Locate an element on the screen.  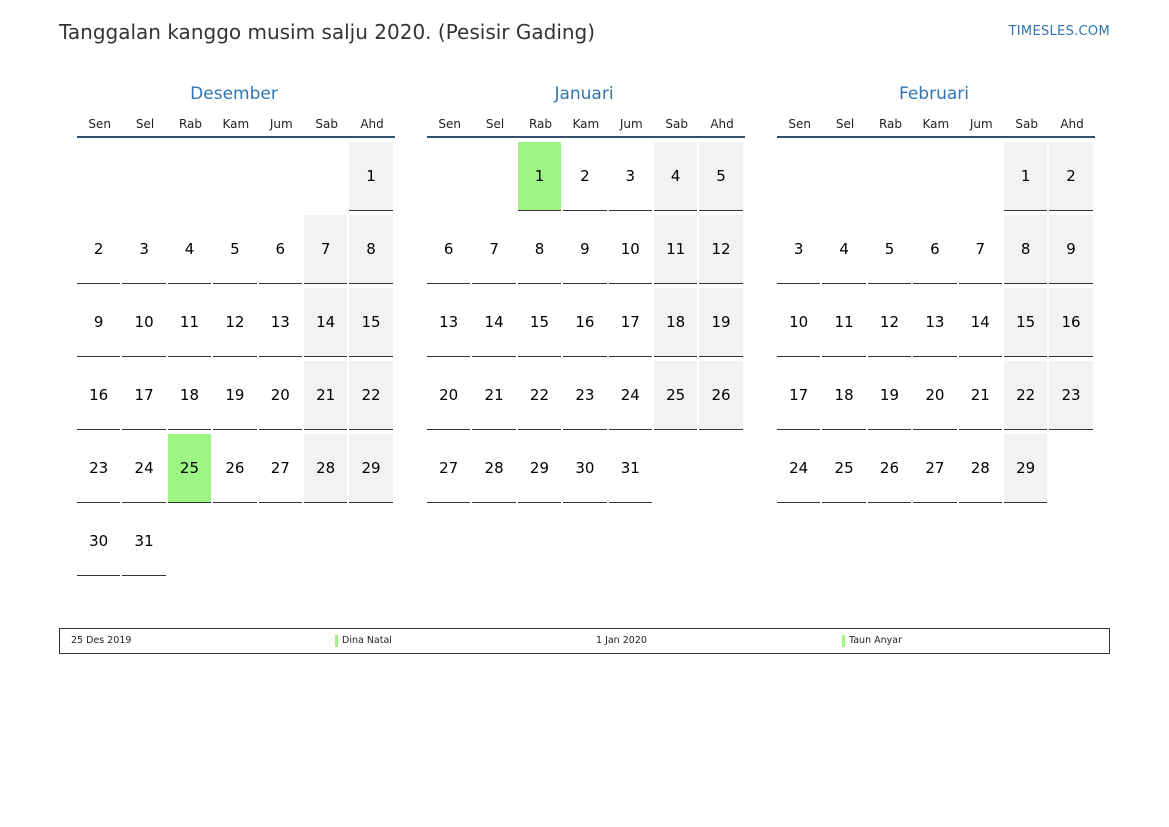
day-cell: 16 is located at coordinates (585, 322).